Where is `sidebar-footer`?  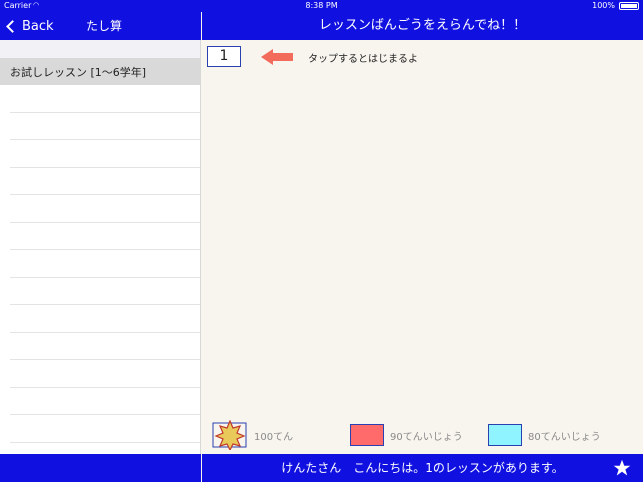 sidebar-footer is located at coordinates (100, 468).